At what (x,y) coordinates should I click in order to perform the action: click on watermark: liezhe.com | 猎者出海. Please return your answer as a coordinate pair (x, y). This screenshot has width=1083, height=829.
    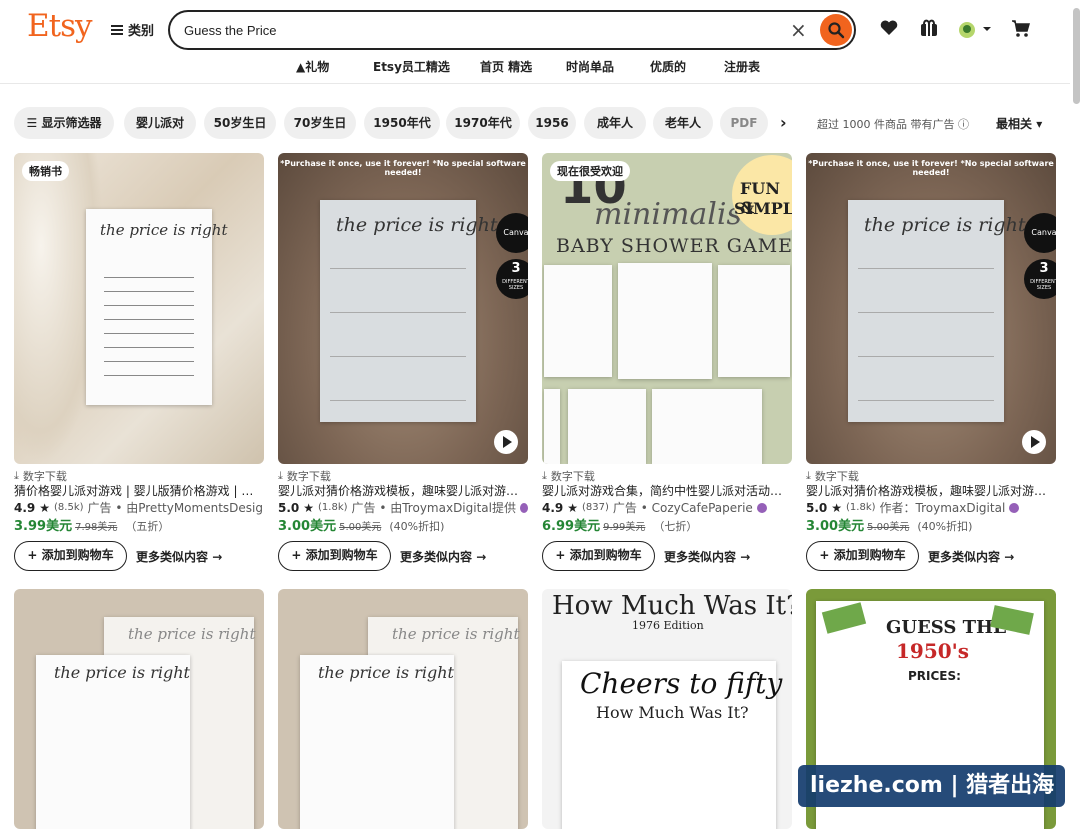
    Looking at the image, I should click on (931, 786).